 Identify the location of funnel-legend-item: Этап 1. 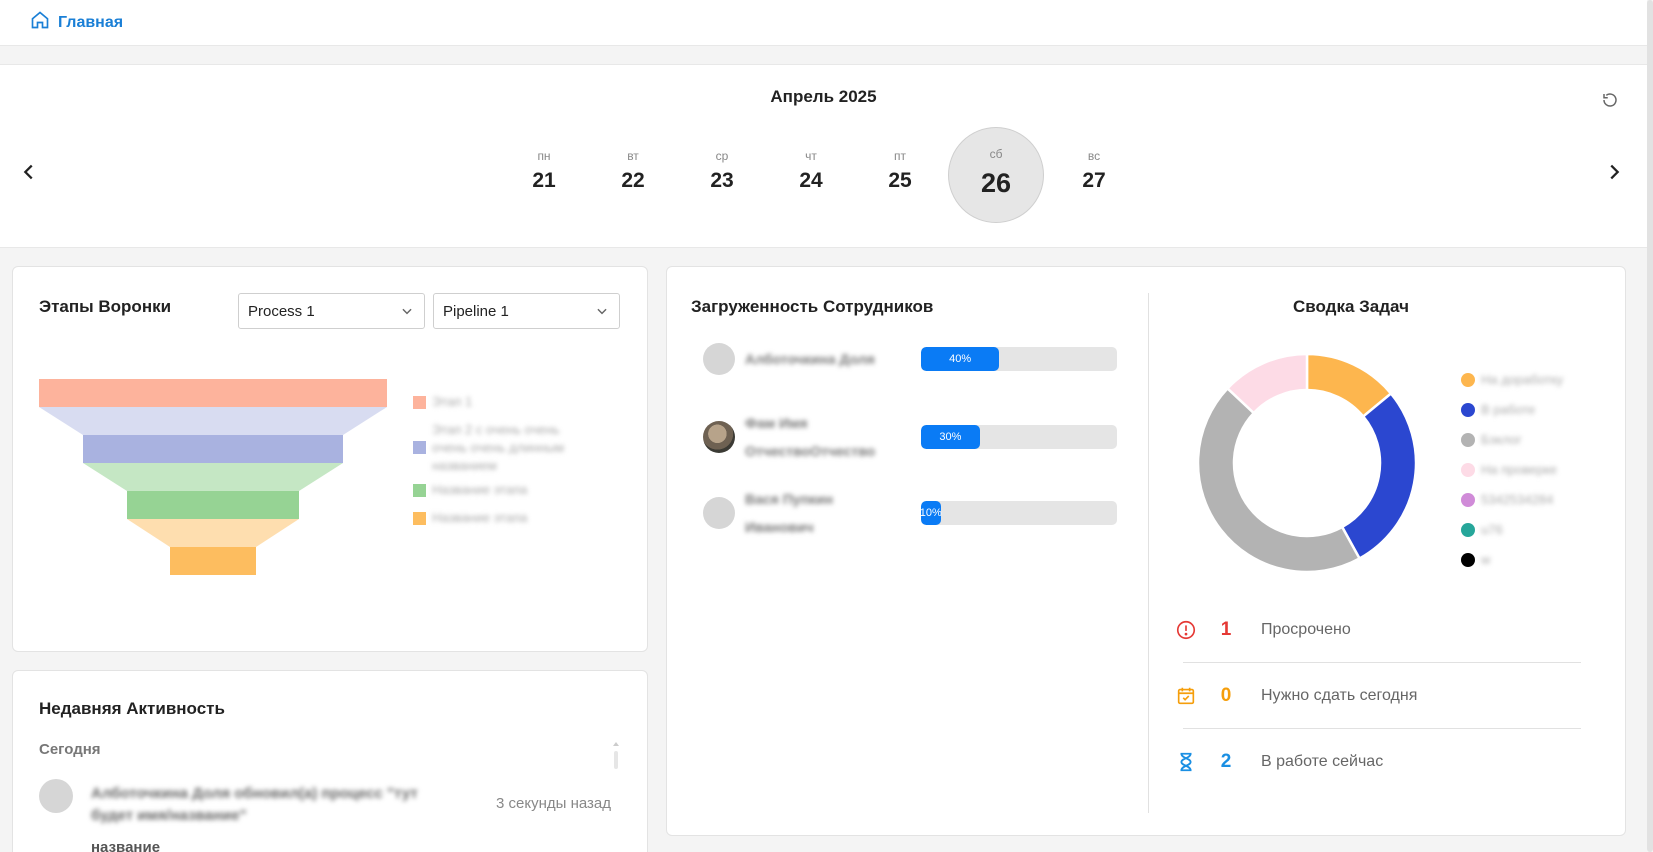
(442, 402).